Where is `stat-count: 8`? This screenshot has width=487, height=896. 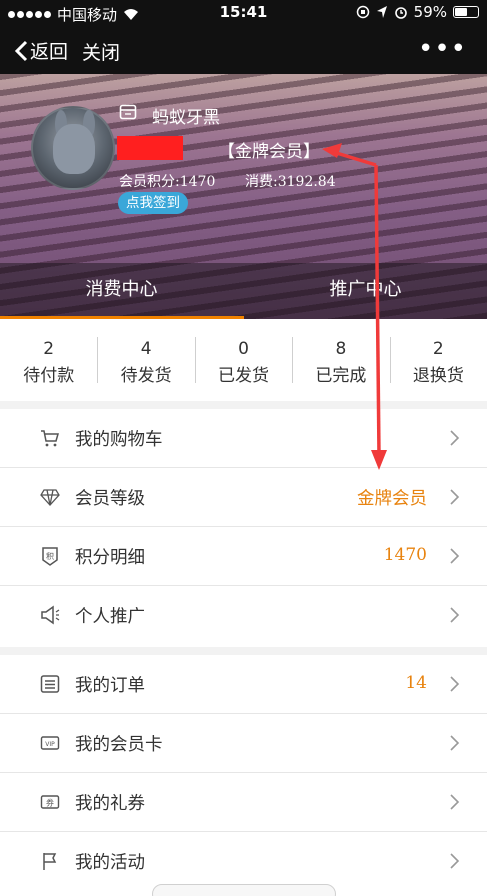
stat-count: 8 is located at coordinates (341, 349).